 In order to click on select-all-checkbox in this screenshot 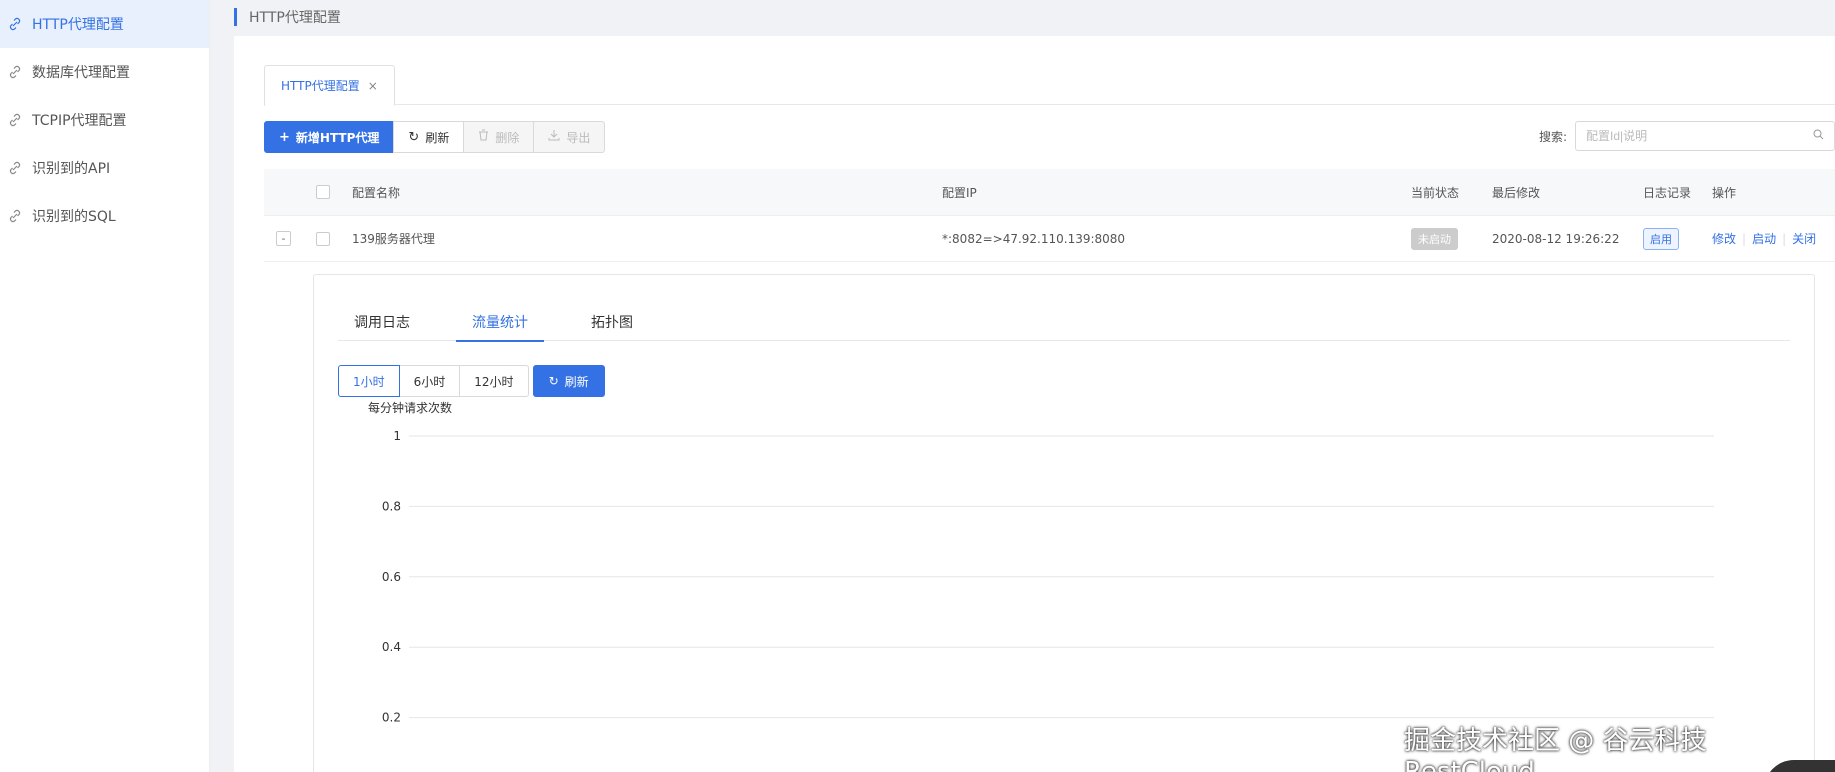, I will do `click(323, 192)`.